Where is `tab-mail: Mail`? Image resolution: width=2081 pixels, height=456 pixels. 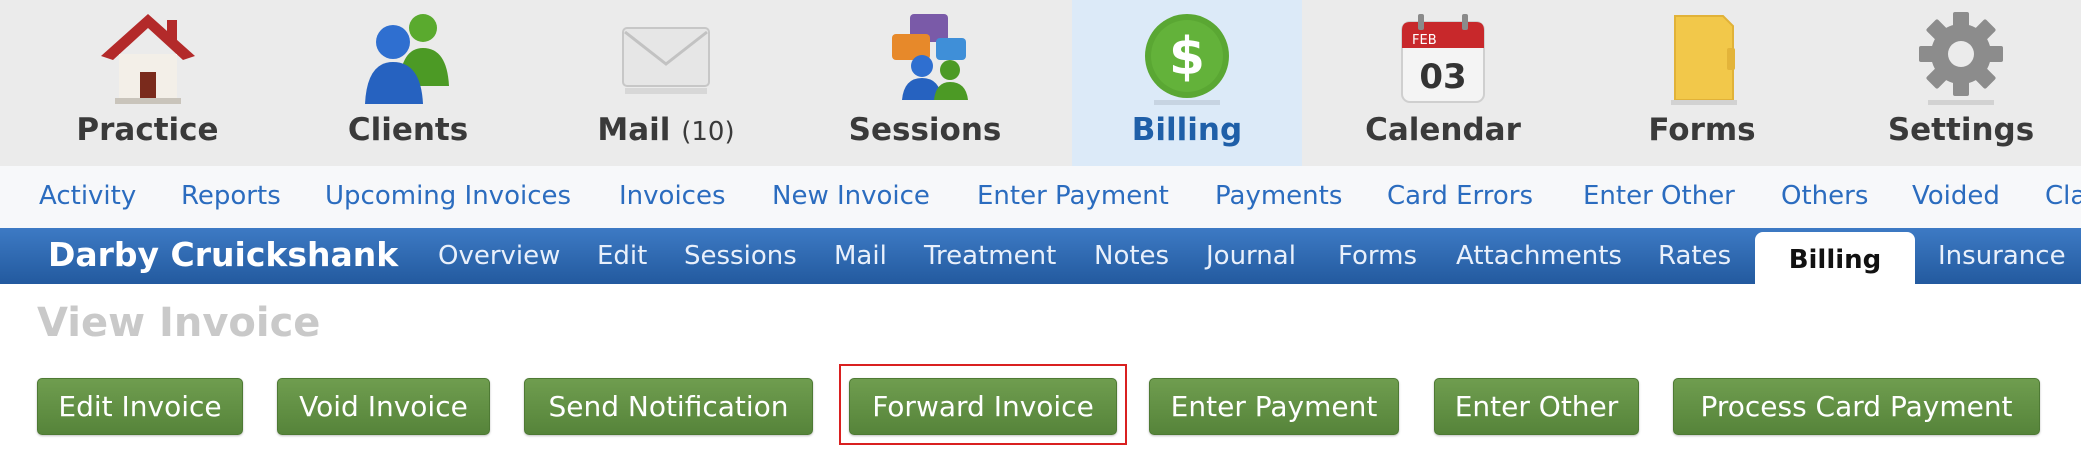
tab-mail: Mail is located at coordinates (860, 256).